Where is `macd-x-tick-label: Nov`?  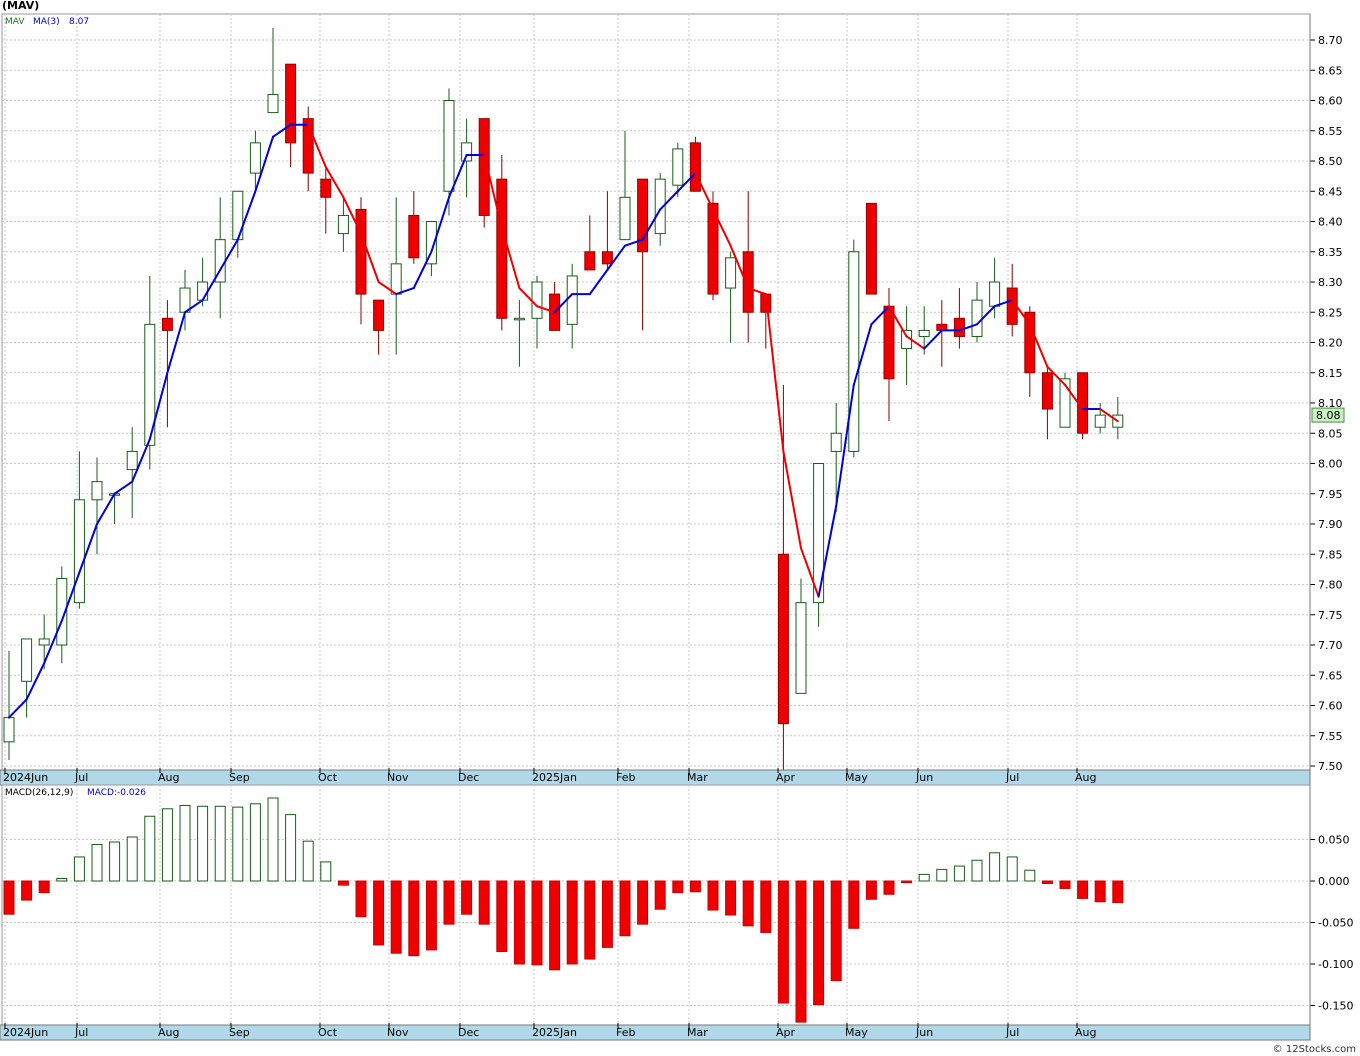
macd-x-tick-label: Nov is located at coordinates (398, 1032).